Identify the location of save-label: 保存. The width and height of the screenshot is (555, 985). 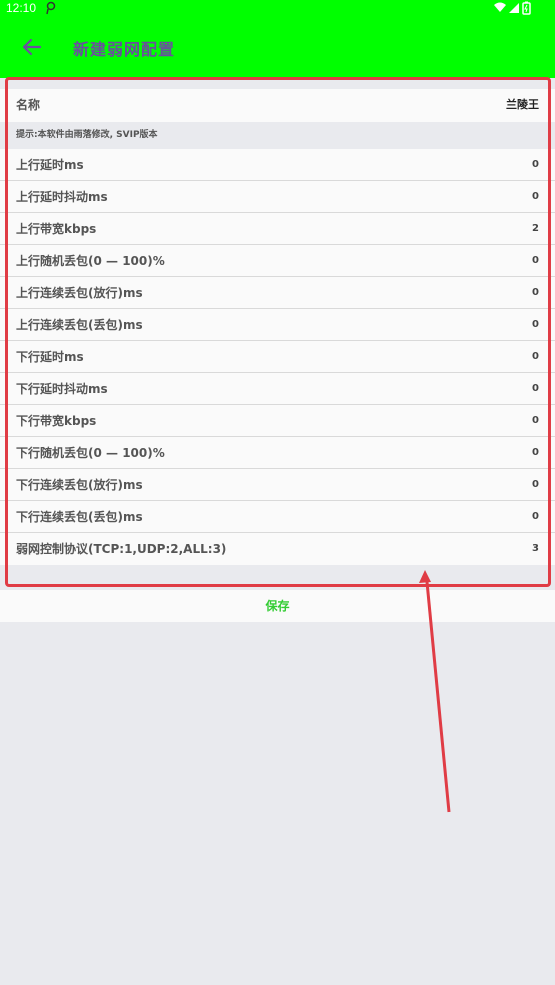
(277, 606).